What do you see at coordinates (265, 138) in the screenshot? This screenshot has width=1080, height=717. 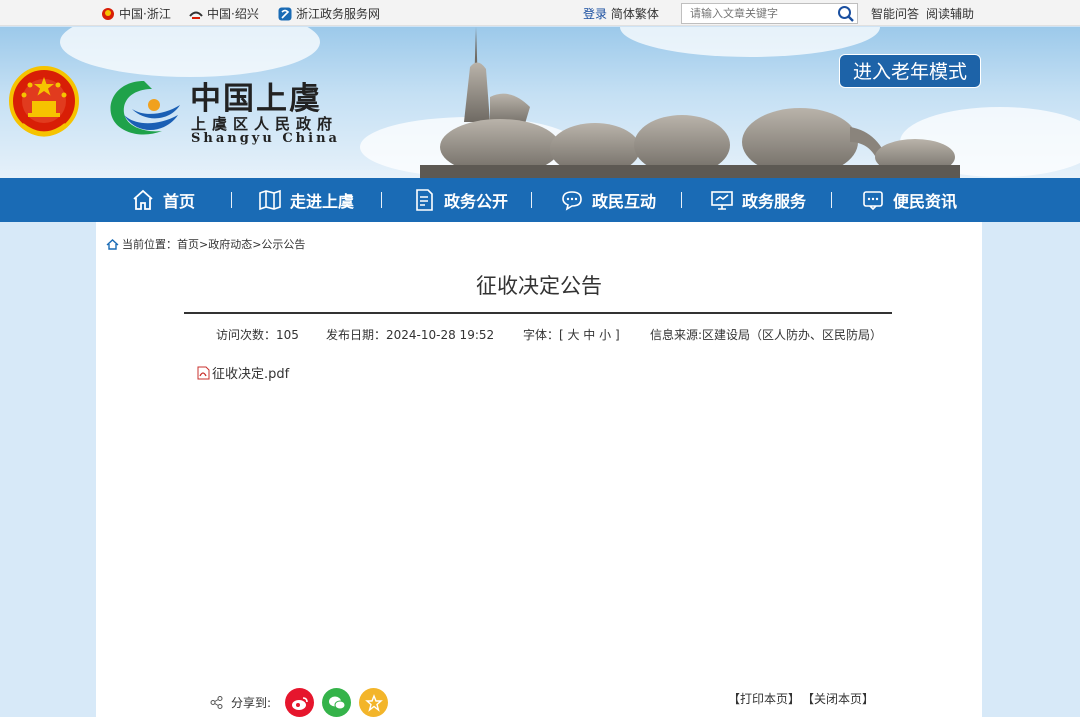 I see `site-title-english: Shangyu China` at bounding box center [265, 138].